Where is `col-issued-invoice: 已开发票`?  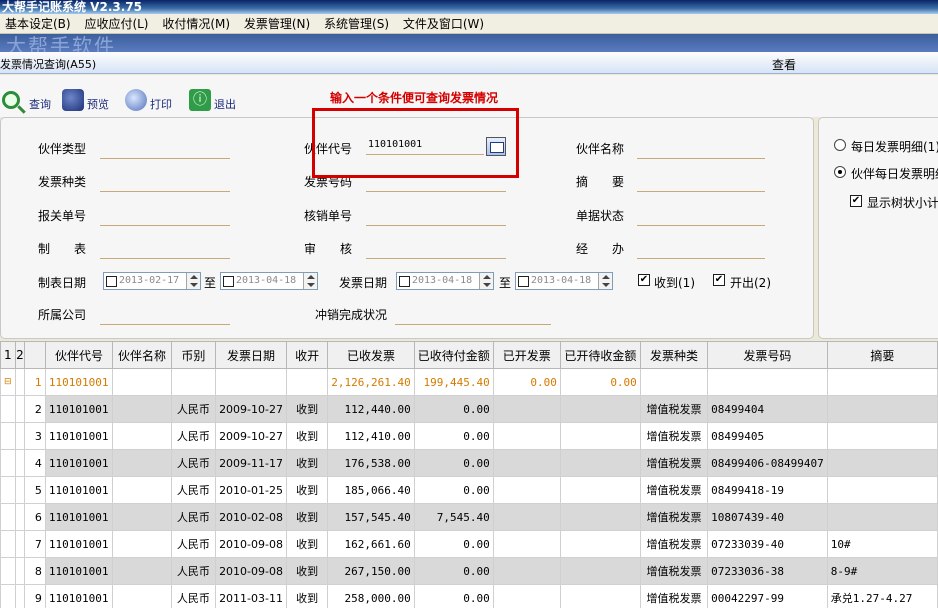
col-issued-invoice: 已开发票 is located at coordinates (526, 355).